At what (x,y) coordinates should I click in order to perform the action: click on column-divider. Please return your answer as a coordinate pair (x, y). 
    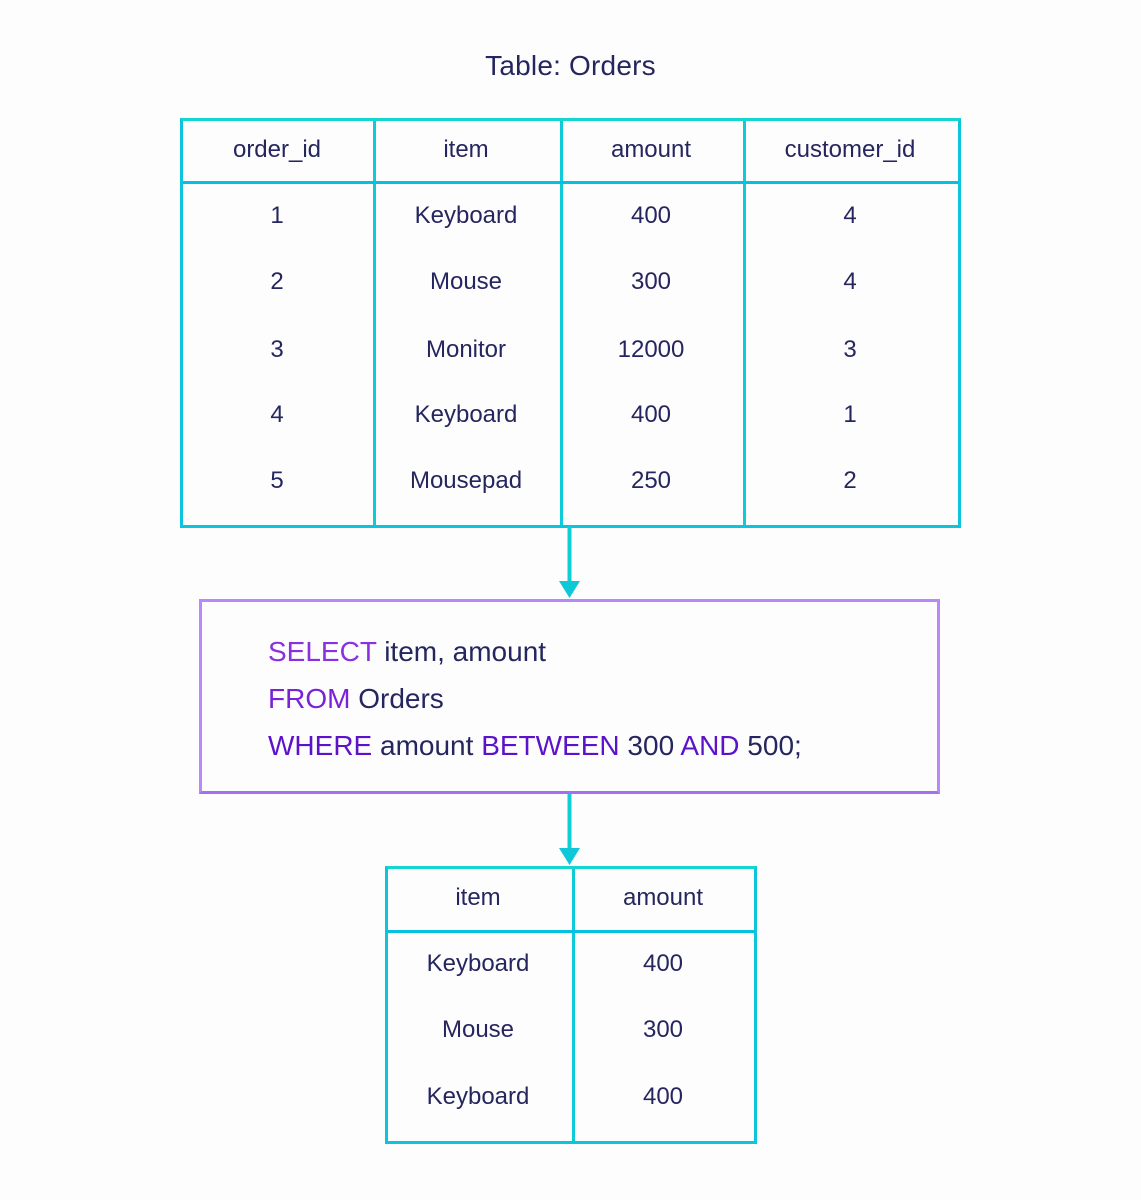
    Looking at the image, I should click on (573, 1005).